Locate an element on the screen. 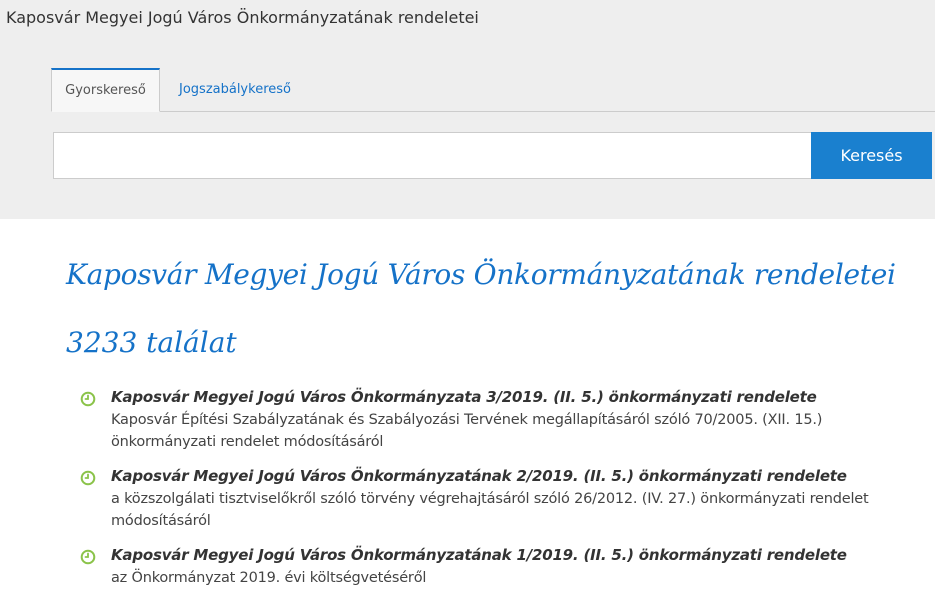 The image size is (935, 589). tab-law-search: Jogszabálykereső is located at coordinates (235, 89).